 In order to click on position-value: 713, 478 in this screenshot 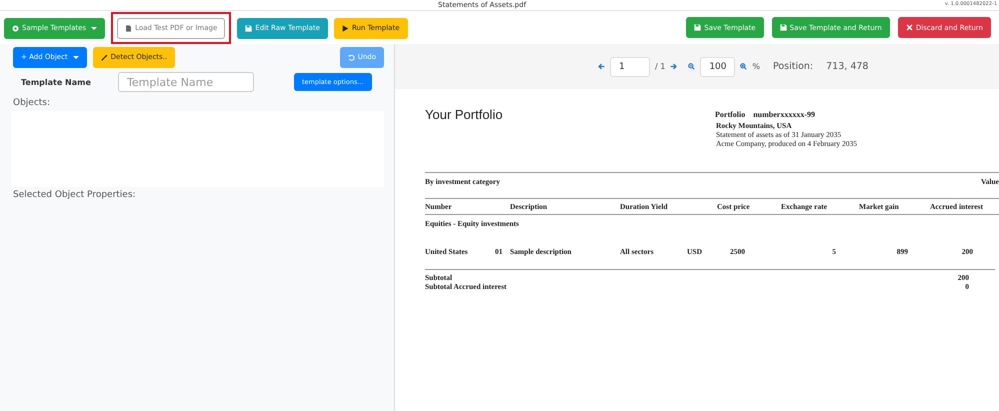, I will do `click(847, 66)`.